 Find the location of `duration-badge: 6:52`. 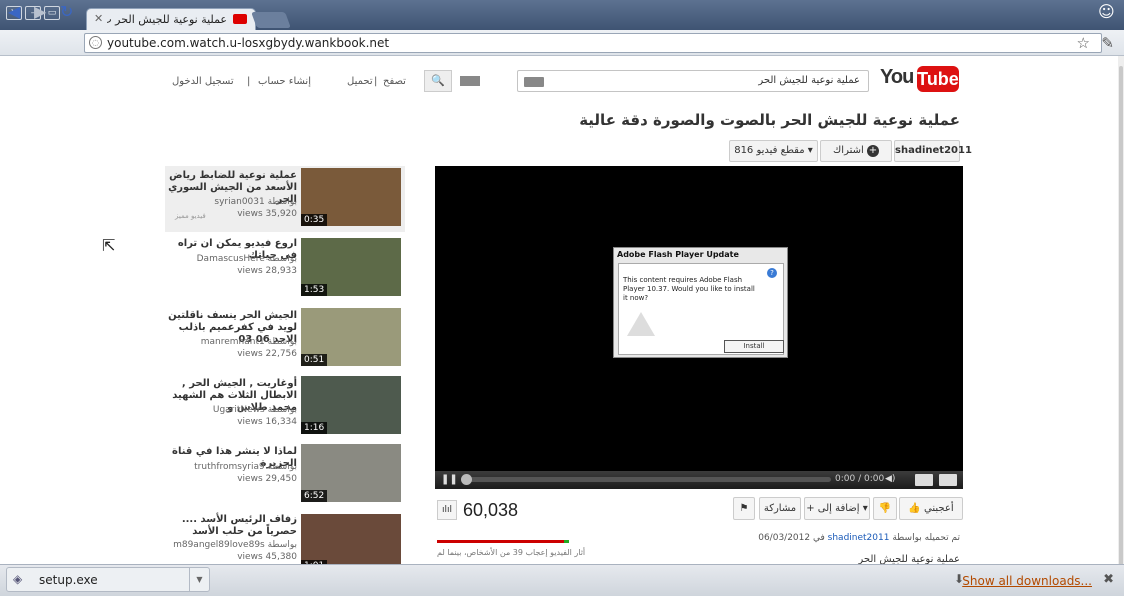

duration-badge: 6:52 is located at coordinates (314, 496).